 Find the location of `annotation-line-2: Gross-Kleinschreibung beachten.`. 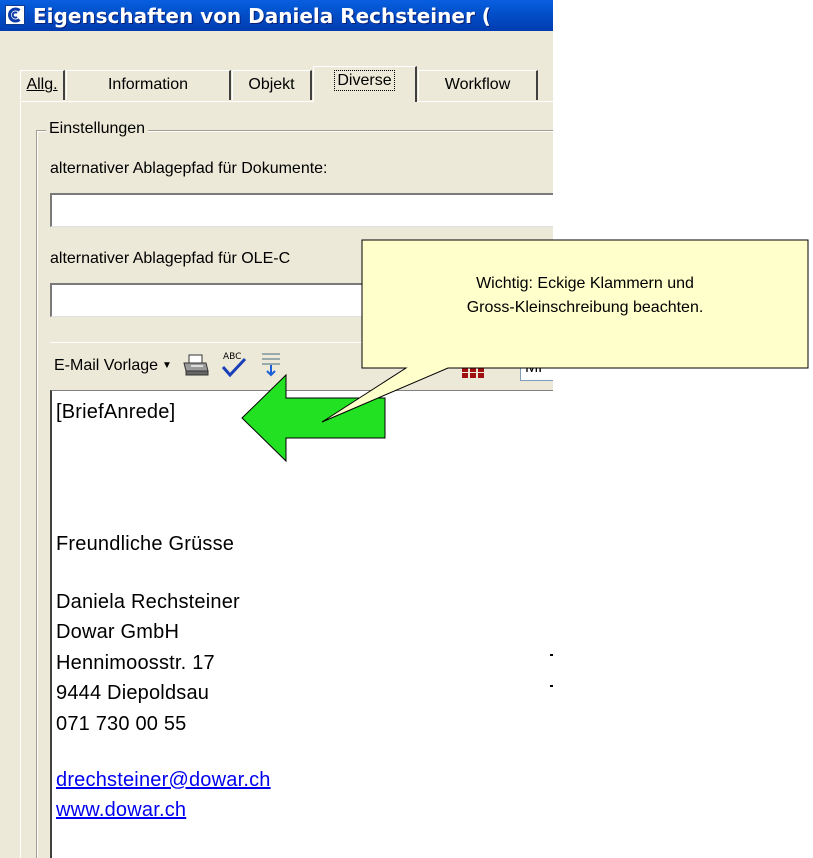

annotation-line-2: Gross-Kleinschreibung beachten. is located at coordinates (585, 307).